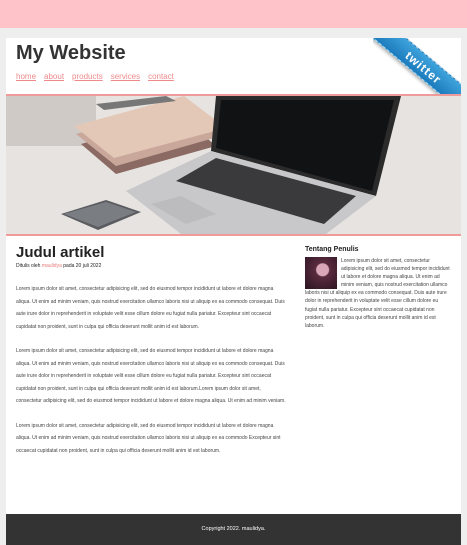  I want to click on site-footer: Copyright 2022. maulidya., so click(233, 529).